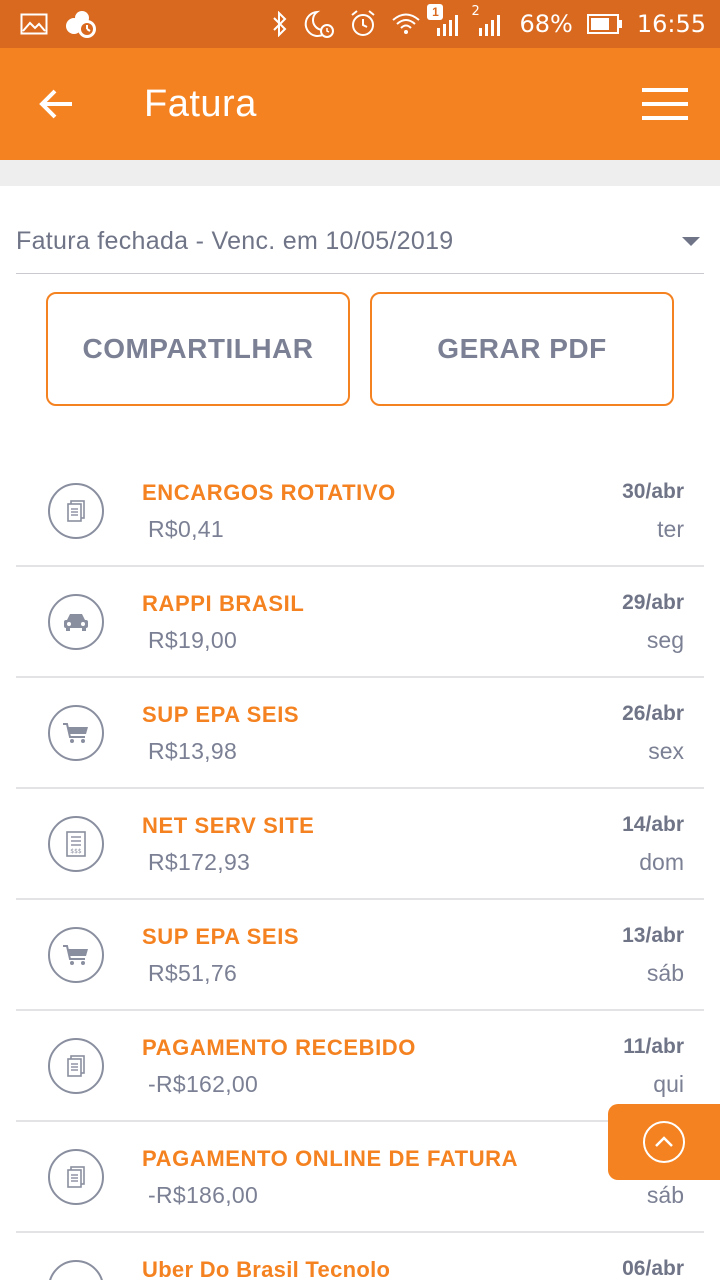 Image resolution: width=720 pixels, height=1280 pixels. What do you see at coordinates (653, 491) in the screenshot?
I see `transaction-date: 30/abr` at bounding box center [653, 491].